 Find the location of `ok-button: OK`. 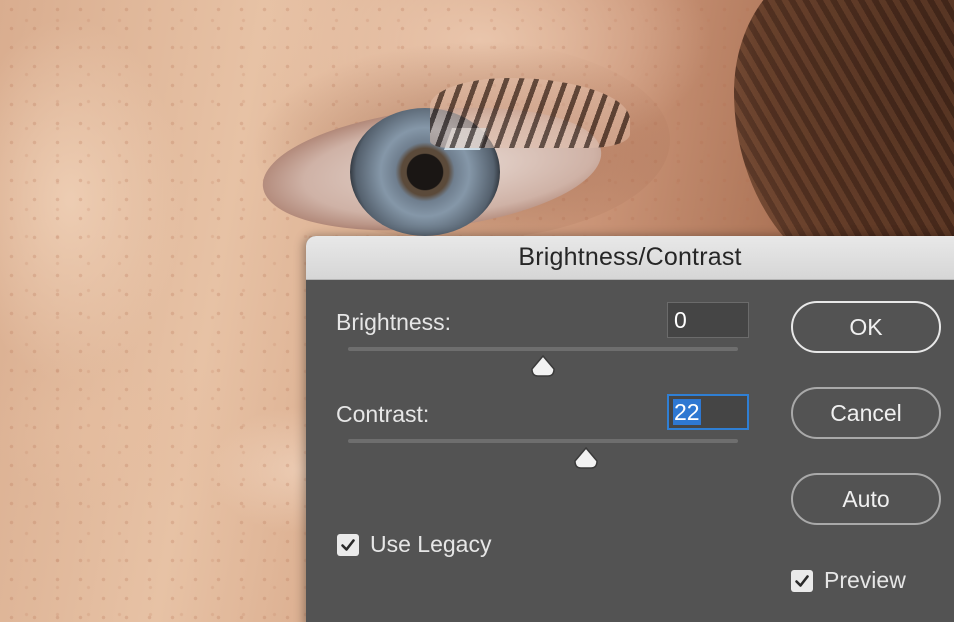

ok-button: OK is located at coordinates (866, 327).